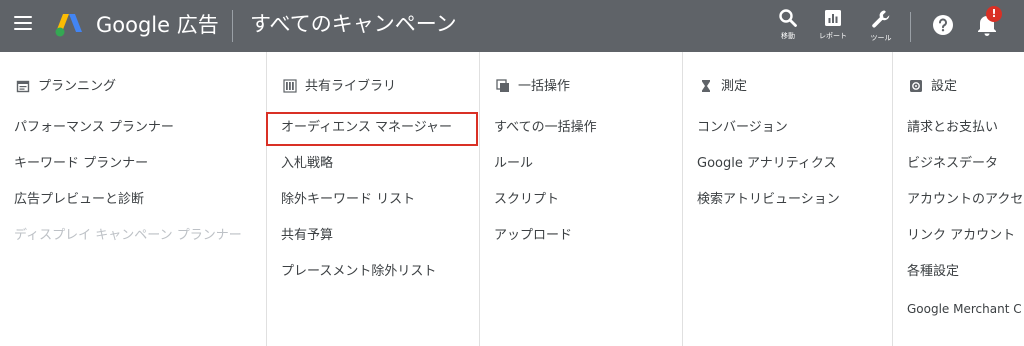 The width and height of the screenshot is (1024, 346). What do you see at coordinates (943, 25) in the screenshot?
I see `help-icon` at bounding box center [943, 25].